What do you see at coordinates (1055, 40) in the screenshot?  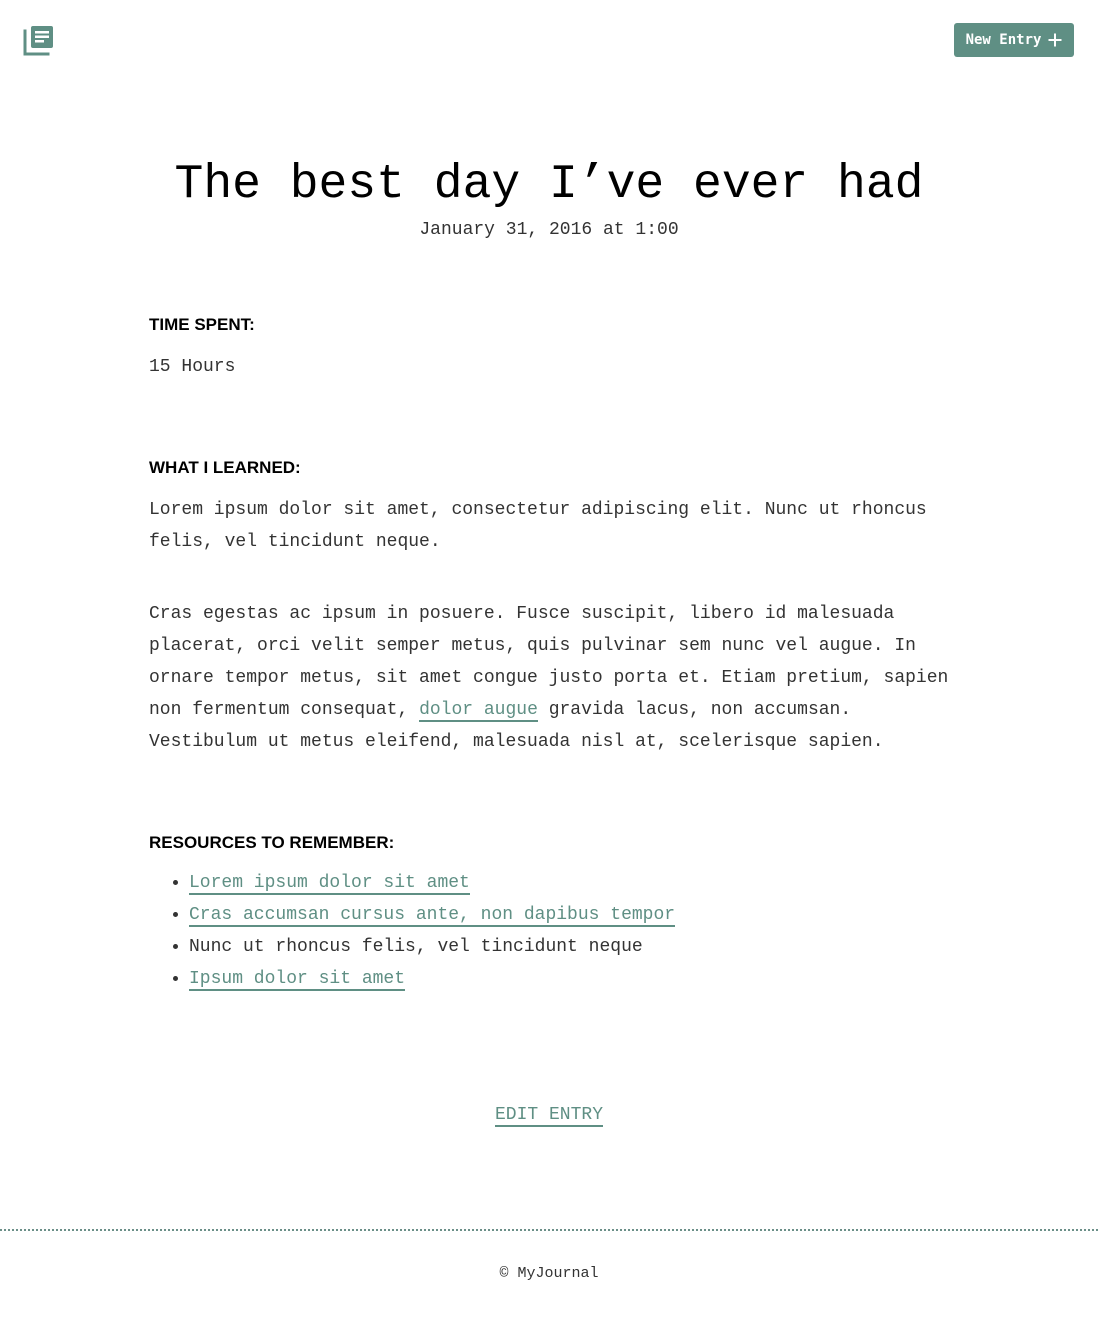 I see `plus-icon` at bounding box center [1055, 40].